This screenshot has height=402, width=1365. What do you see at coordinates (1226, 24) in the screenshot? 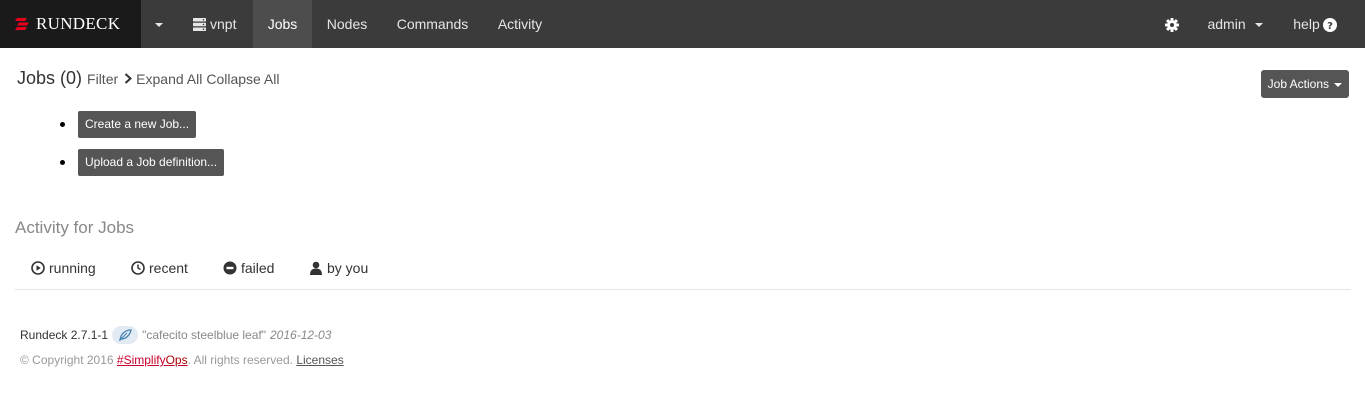
I see `user-name: admin` at bounding box center [1226, 24].